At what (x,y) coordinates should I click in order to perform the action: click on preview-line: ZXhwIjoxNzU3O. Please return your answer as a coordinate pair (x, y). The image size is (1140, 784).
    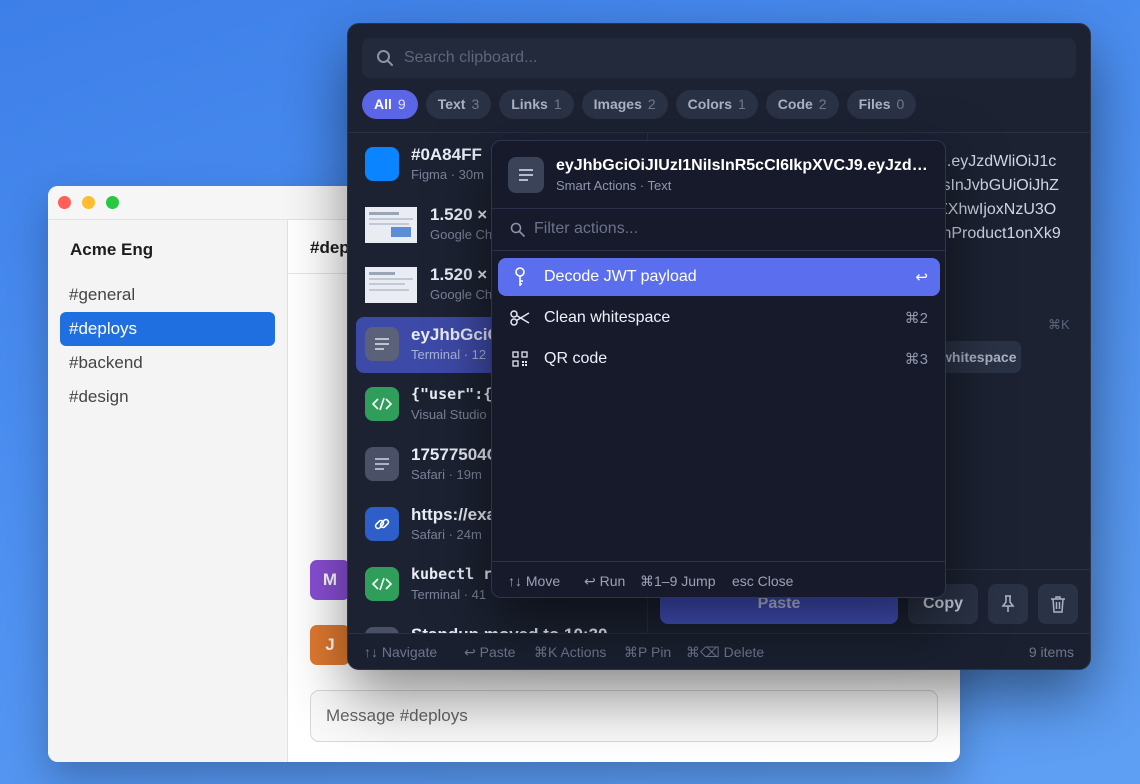
    Looking at the image, I should click on (997, 209).